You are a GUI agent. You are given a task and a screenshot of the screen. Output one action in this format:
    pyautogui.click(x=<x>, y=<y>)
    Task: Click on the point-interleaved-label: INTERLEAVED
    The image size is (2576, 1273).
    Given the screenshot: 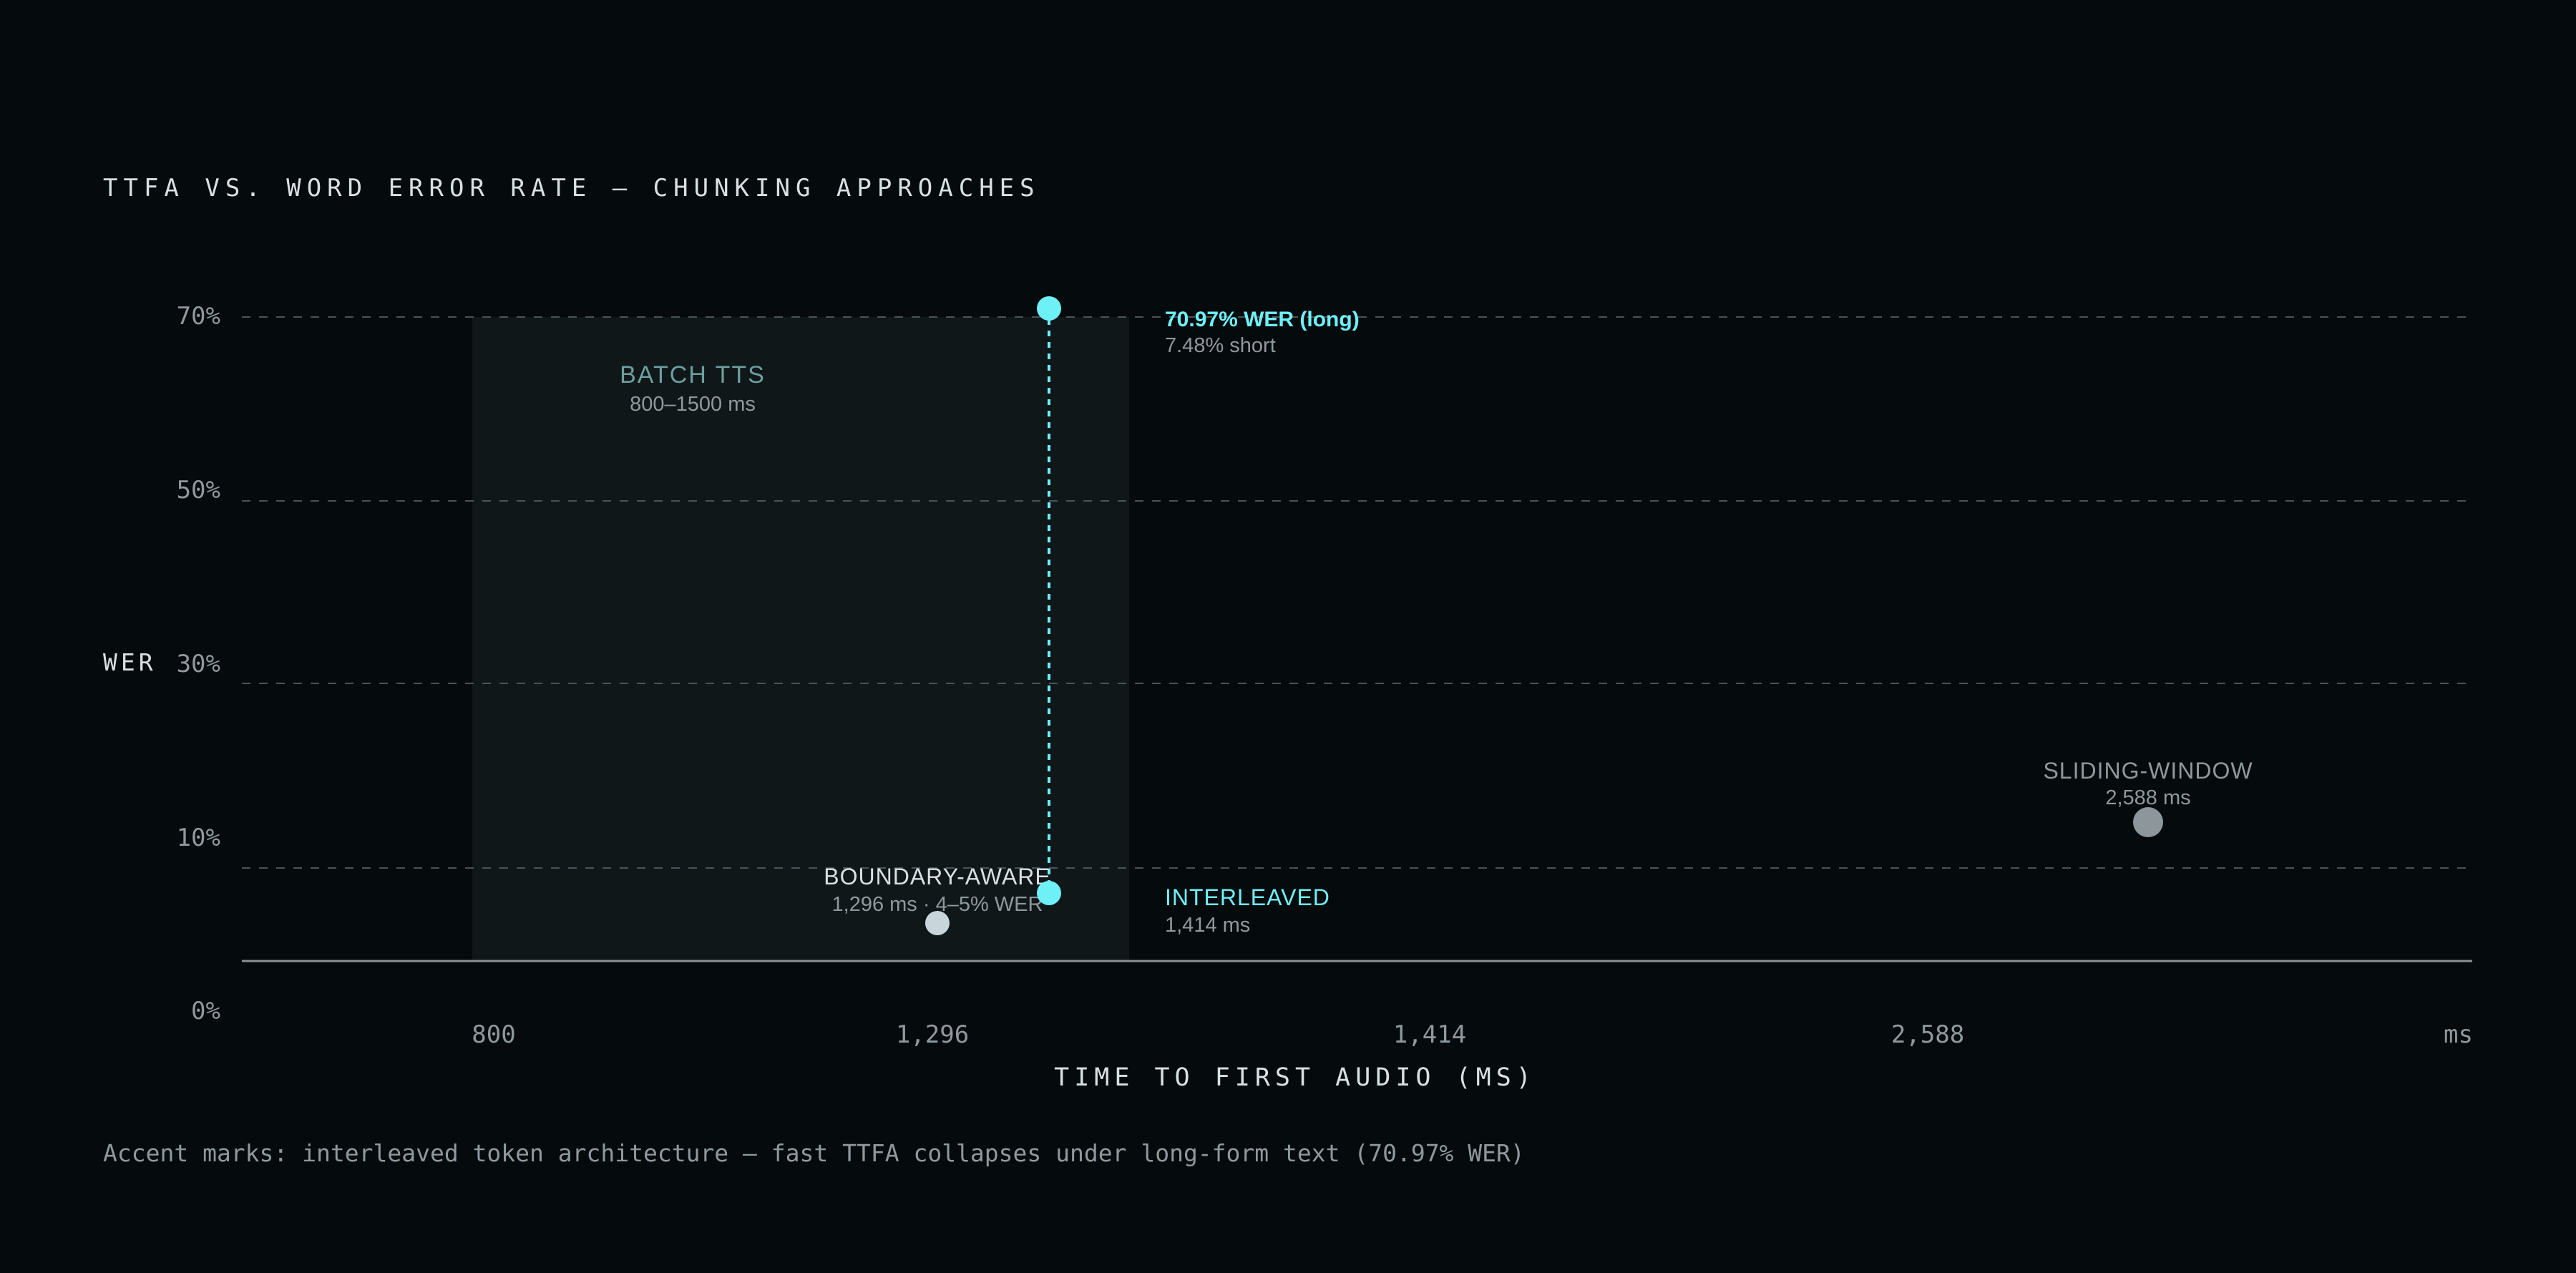 What is the action you would take?
    pyautogui.click(x=1247, y=897)
    